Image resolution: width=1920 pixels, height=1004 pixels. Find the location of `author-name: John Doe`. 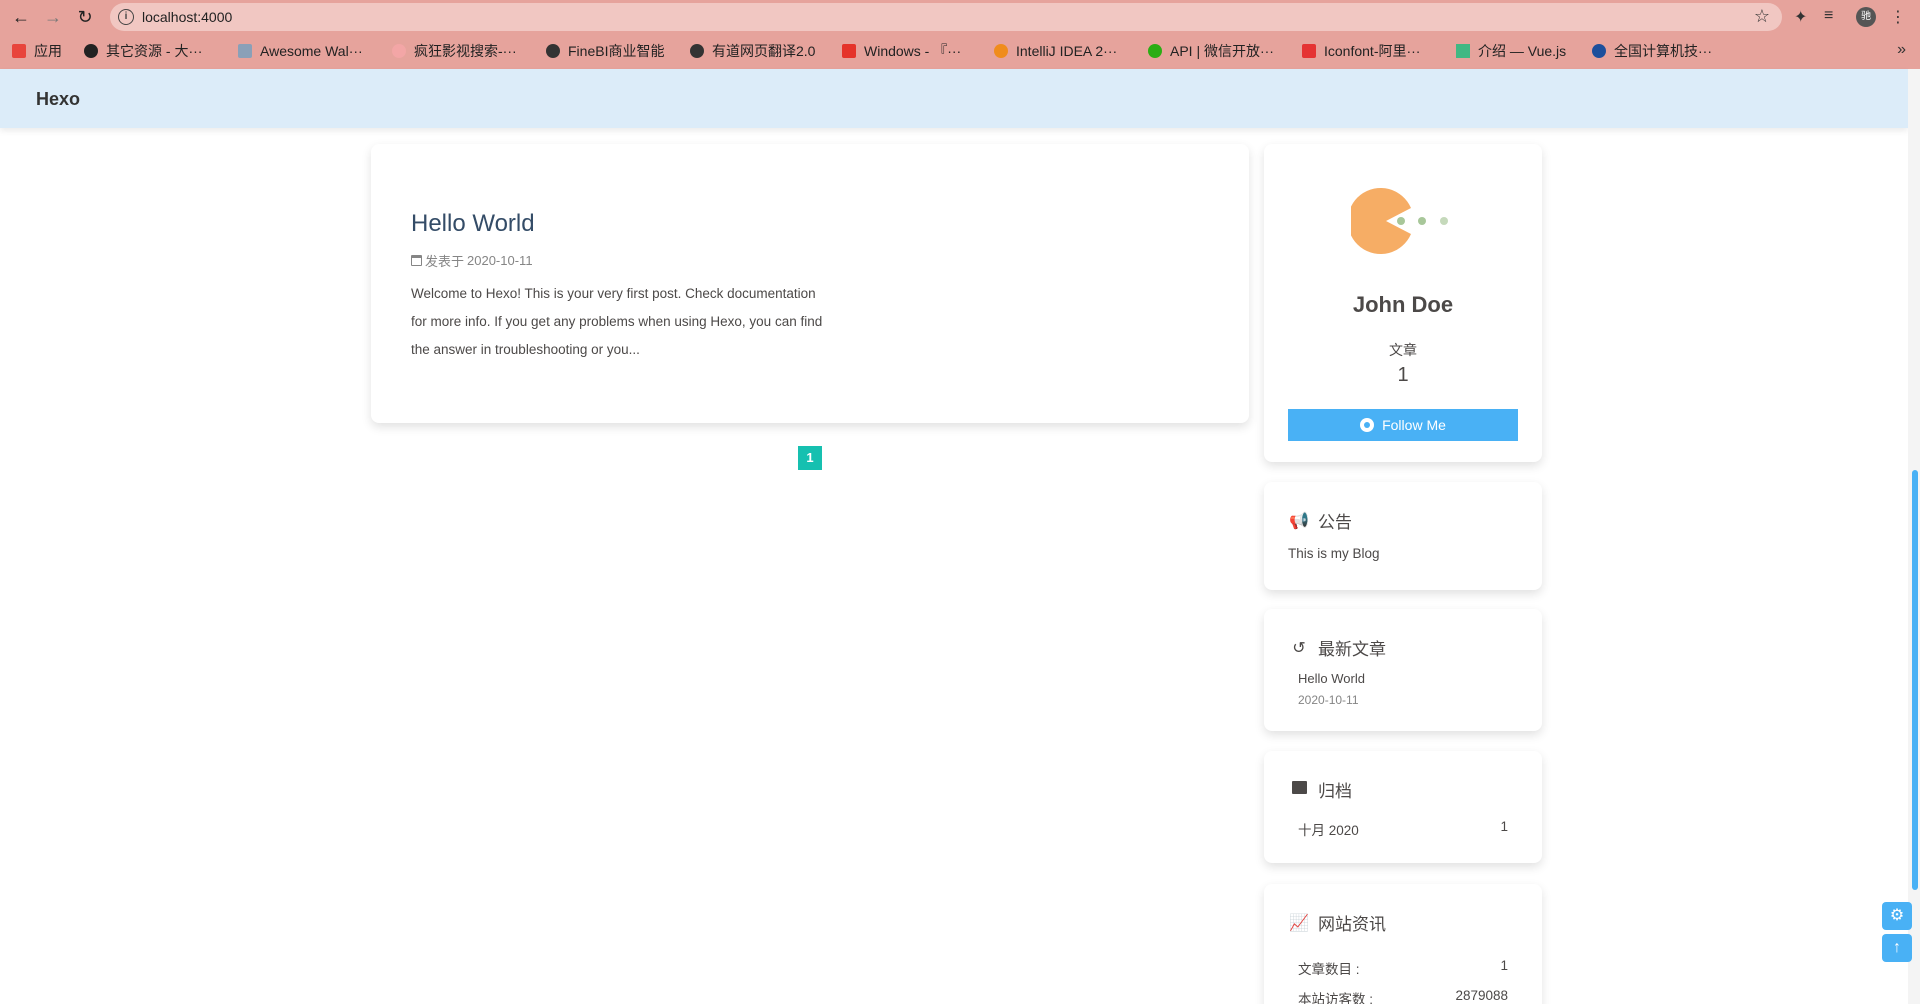

author-name: John Doe is located at coordinates (1403, 304).